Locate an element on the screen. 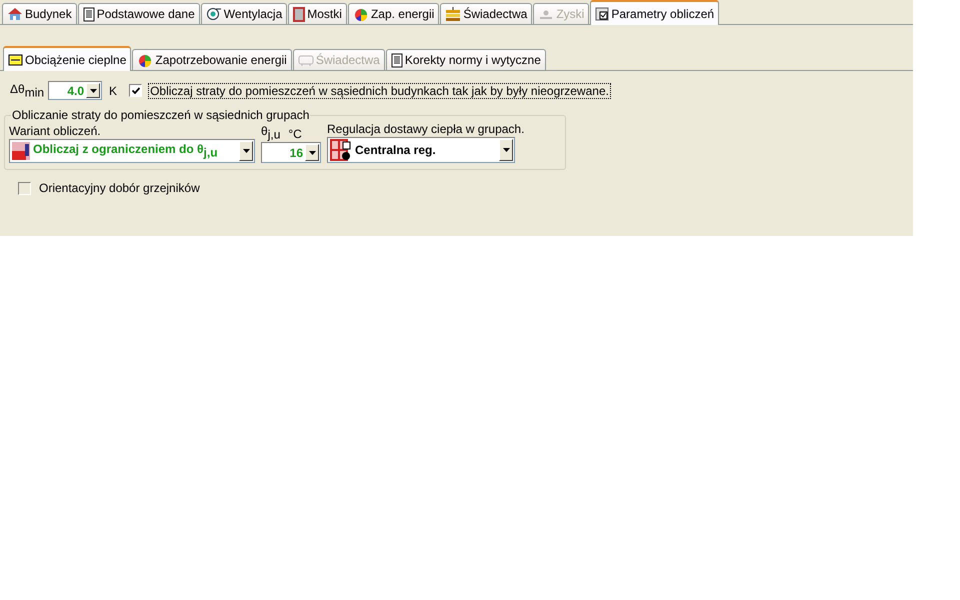 This screenshot has width=960, height=600. stack-icon is located at coordinates (453, 14).